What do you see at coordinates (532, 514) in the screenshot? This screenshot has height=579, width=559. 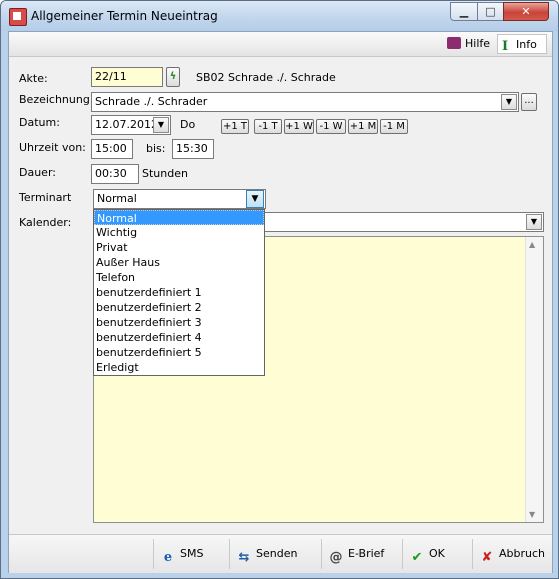 I see `scroll-down-icon: ▼` at bounding box center [532, 514].